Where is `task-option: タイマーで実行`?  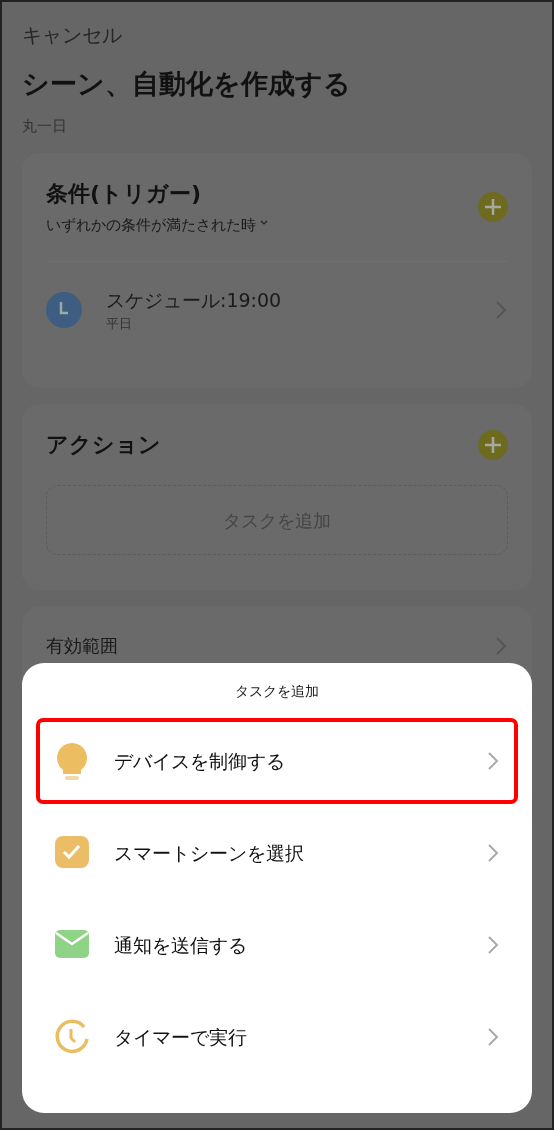
task-option: タイマーで実行 is located at coordinates (277, 1037).